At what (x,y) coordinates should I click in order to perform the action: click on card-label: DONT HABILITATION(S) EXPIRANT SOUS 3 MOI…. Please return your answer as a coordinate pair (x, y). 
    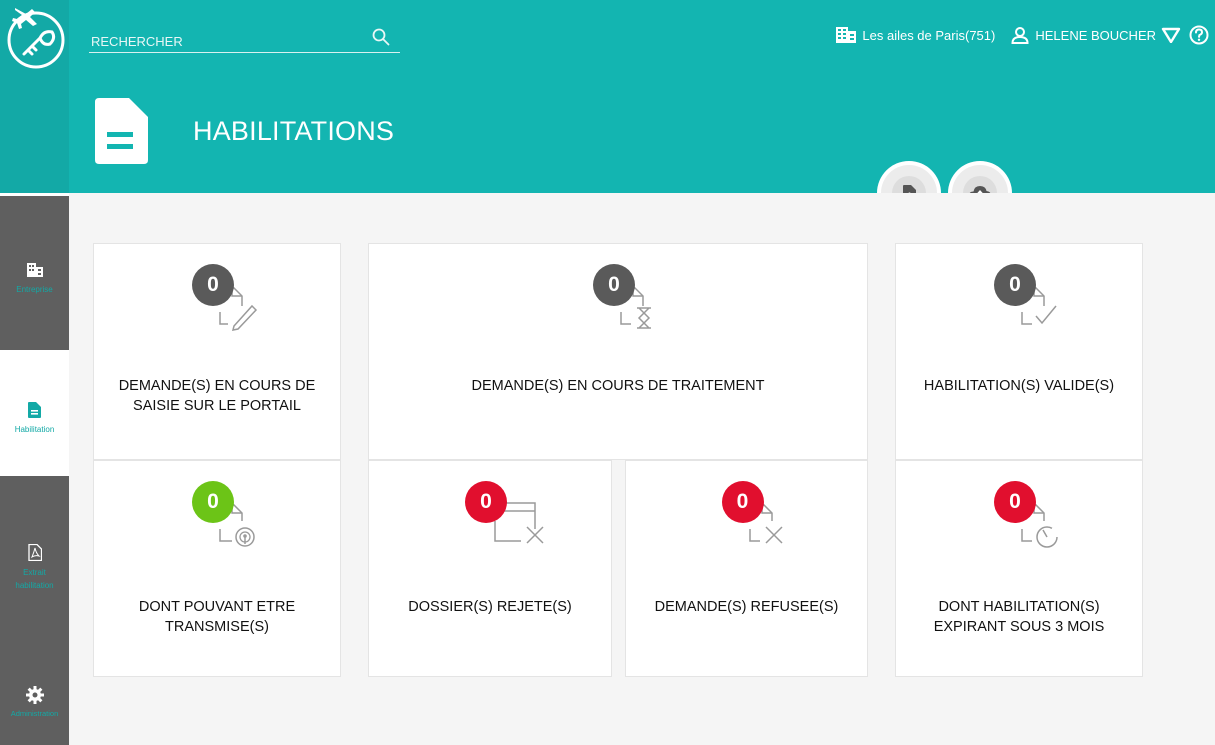
    Looking at the image, I should click on (1019, 617).